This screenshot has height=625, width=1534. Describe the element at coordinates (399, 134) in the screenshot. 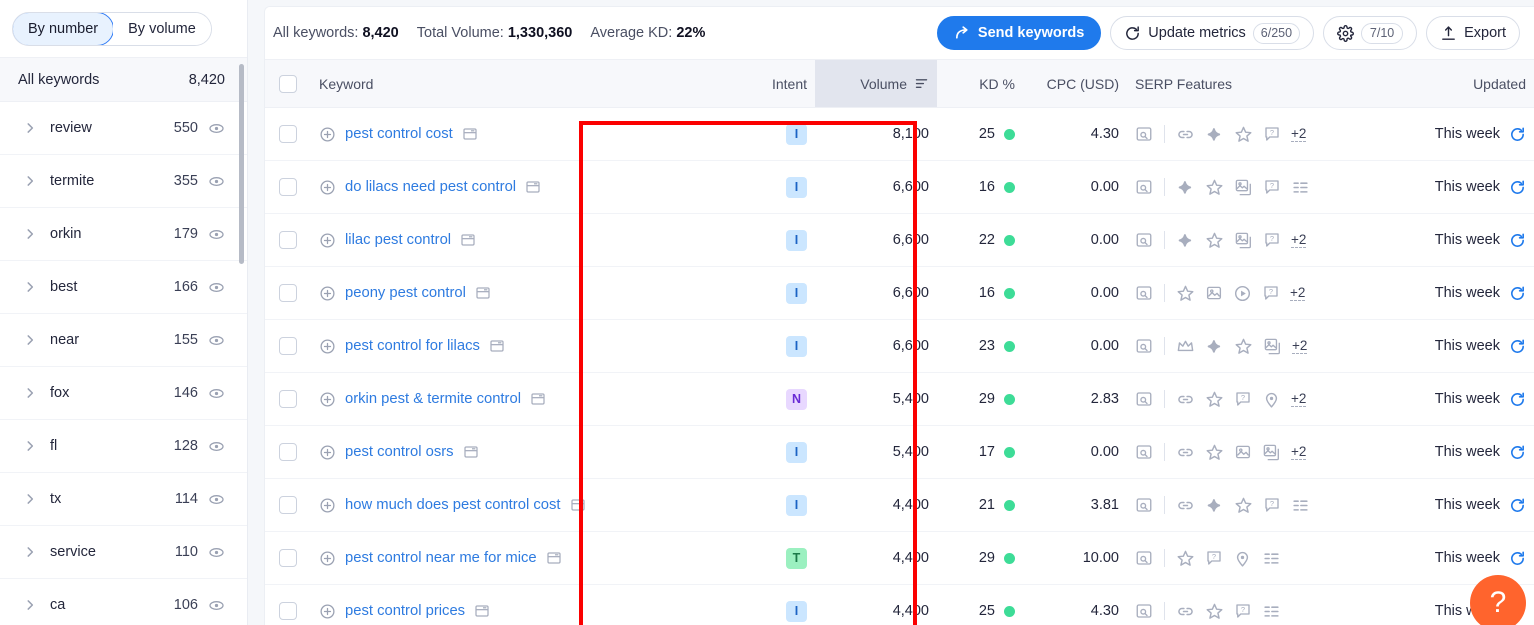

I see `keyword-link: pest control cost` at that location.